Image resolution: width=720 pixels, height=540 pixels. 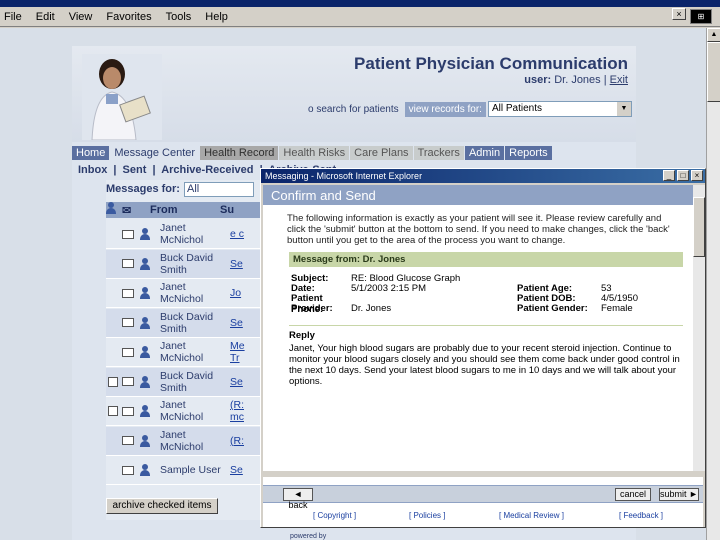 What do you see at coordinates (308, 536) in the screenshot?
I see `powered-by-label: powered by` at bounding box center [308, 536].